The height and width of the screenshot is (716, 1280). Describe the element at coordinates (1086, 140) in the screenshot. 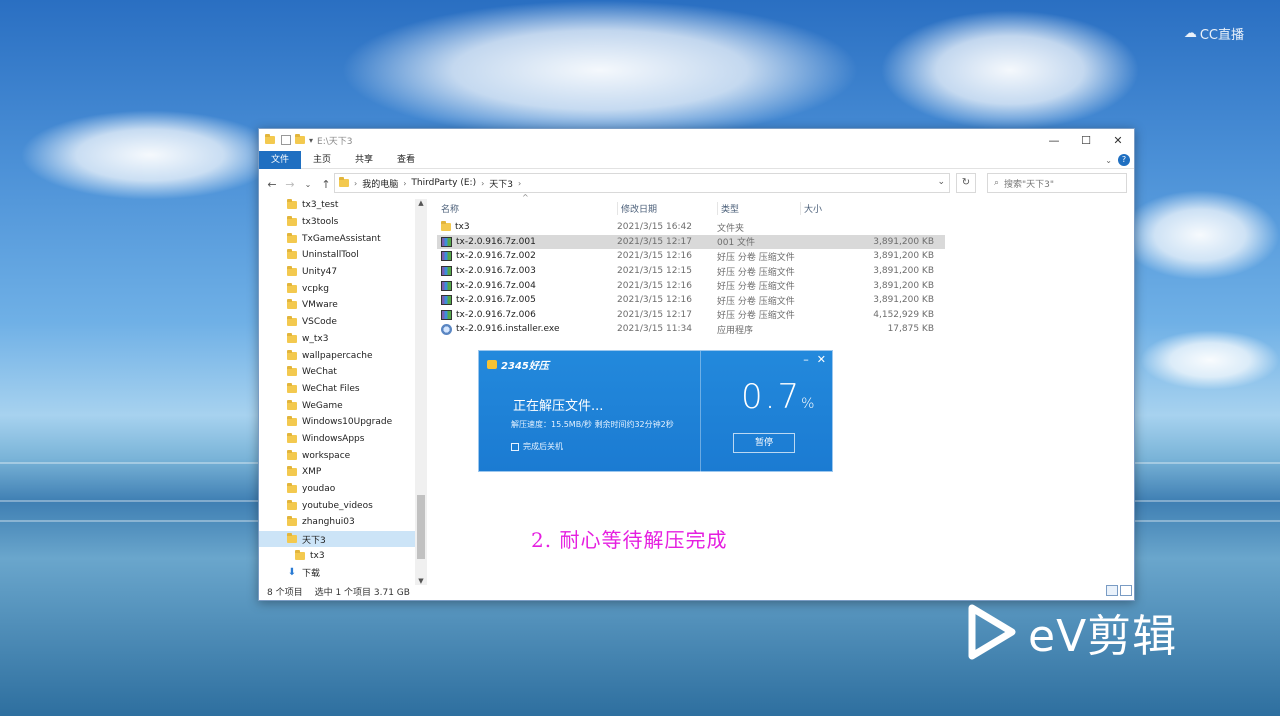

I see `maximize-button: ☐` at that location.